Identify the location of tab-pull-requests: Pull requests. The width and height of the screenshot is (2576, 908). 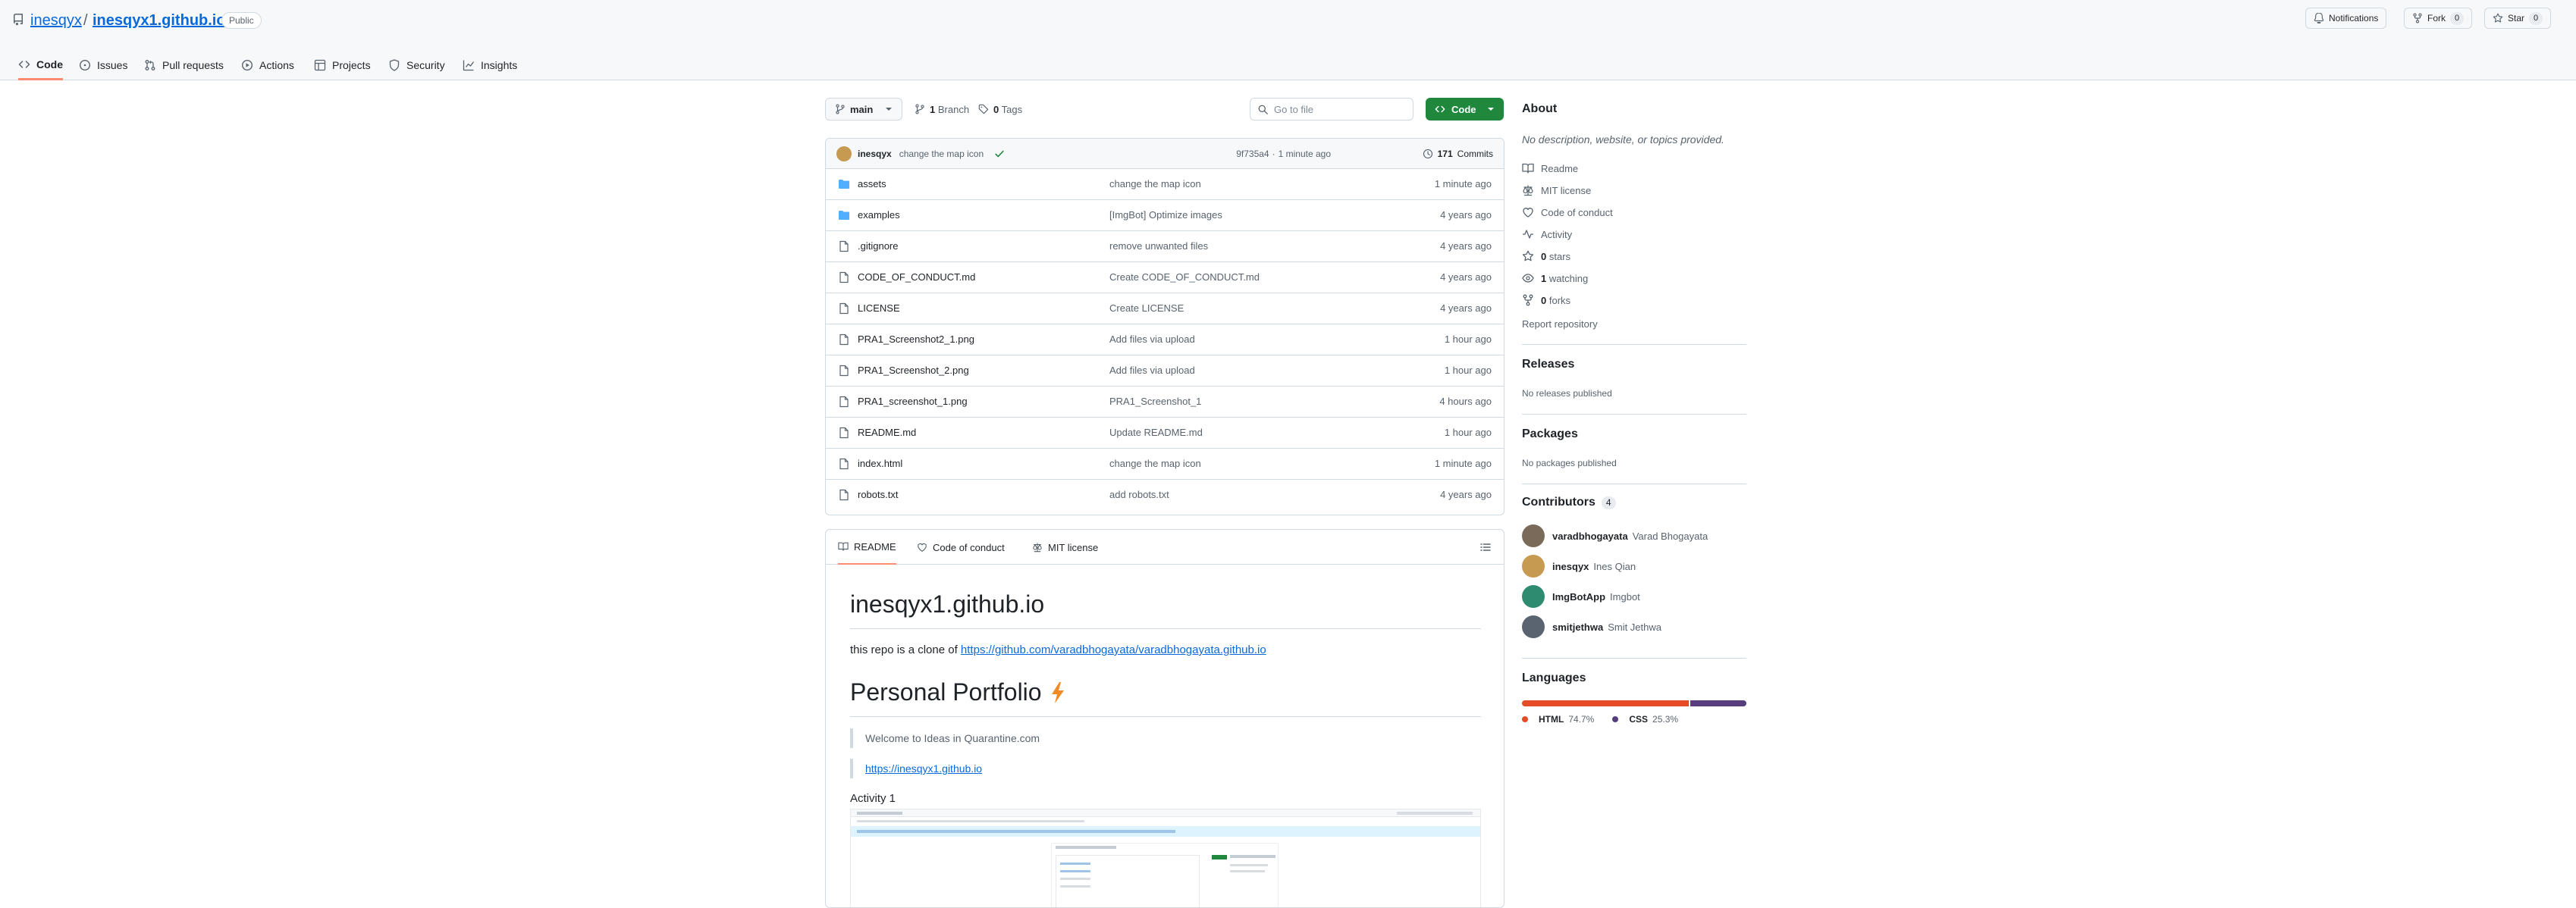
(184, 65).